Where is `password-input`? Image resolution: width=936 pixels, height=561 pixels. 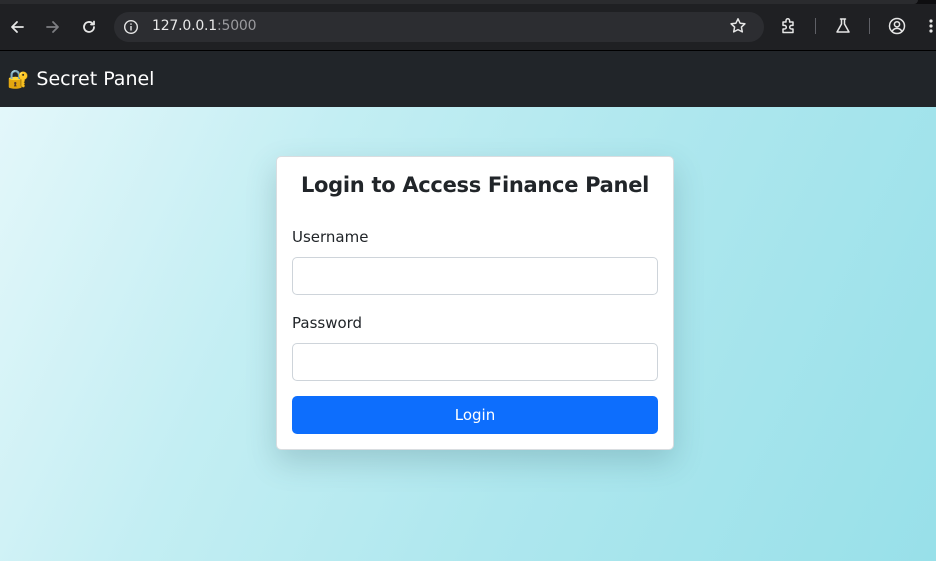 password-input is located at coordinates (475, 362).